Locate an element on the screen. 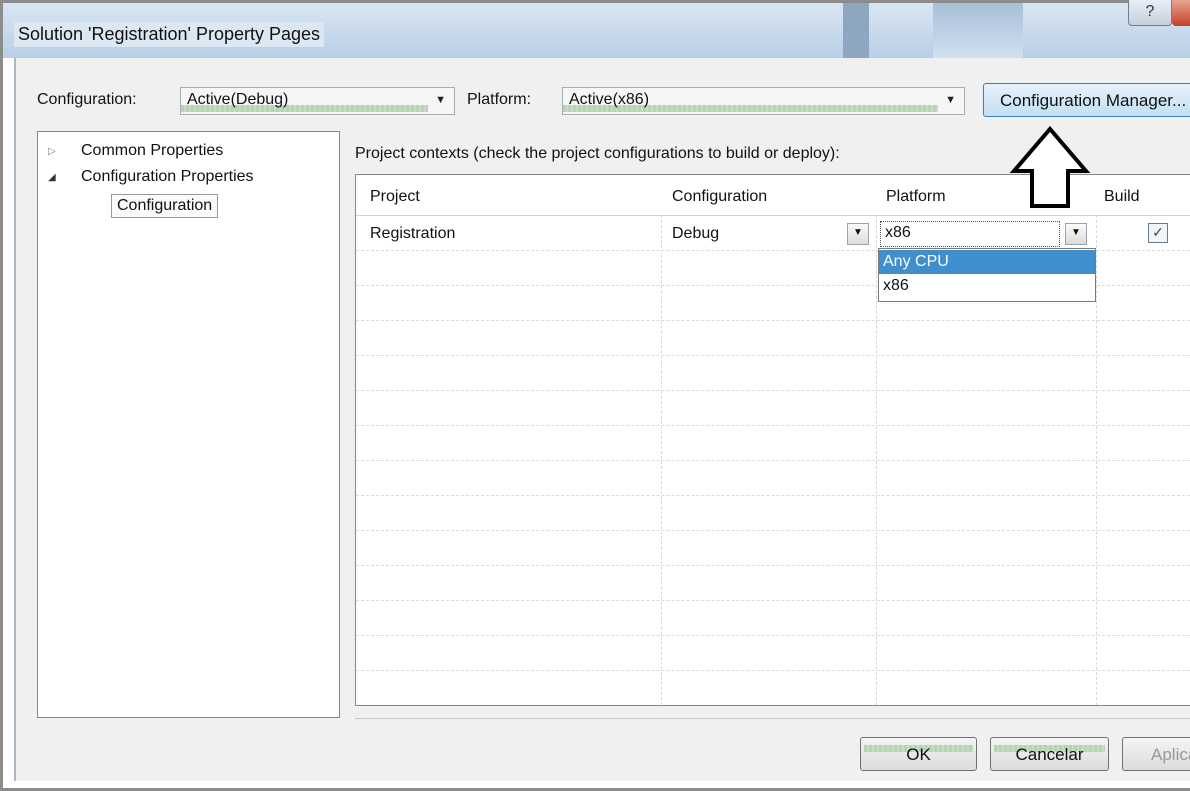 The image size is (1190, 791). cancel-button-label: Cancelar is located at coordinates (1049, 754).